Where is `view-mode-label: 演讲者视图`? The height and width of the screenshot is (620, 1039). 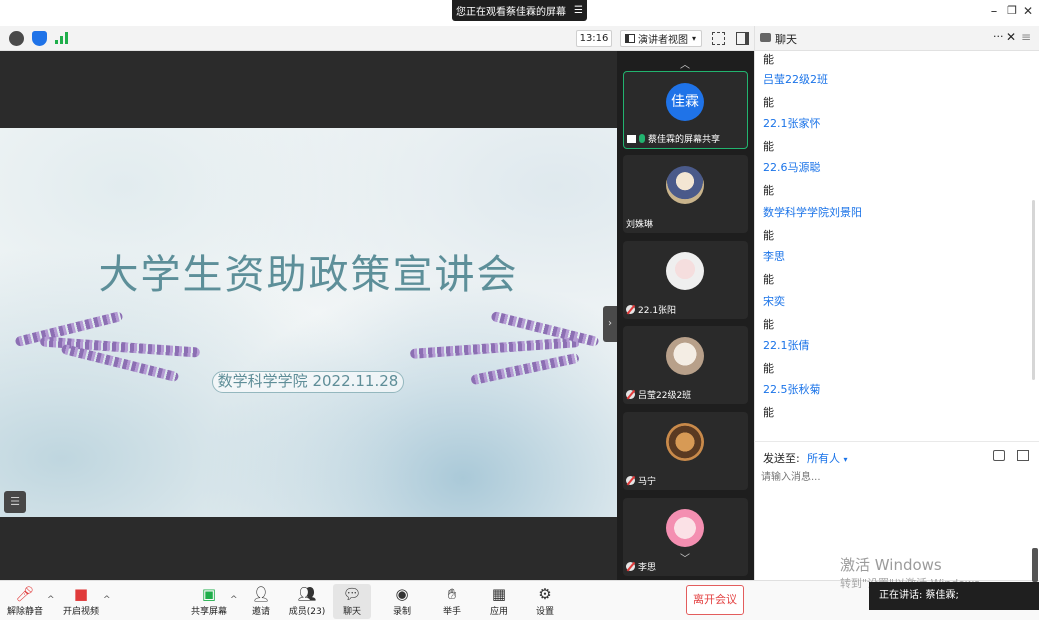
view-mode-label: 演讲者视图 is located at coordinates (663, 40).